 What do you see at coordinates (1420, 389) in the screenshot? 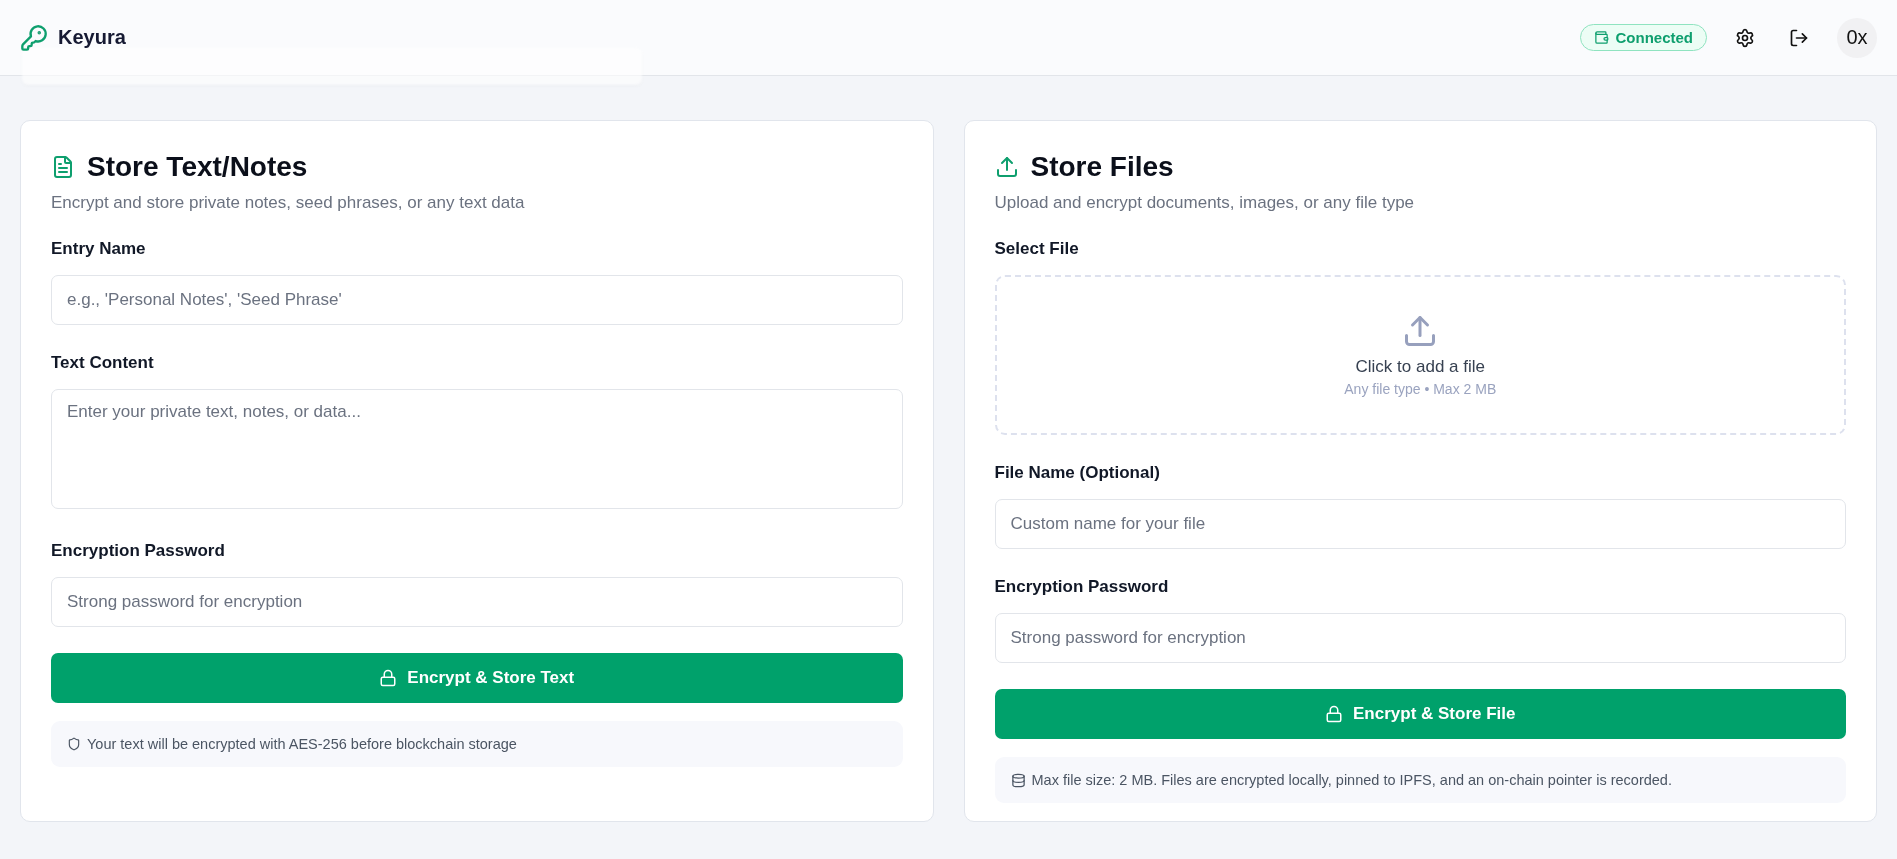
I see `dropzone-hint: Any file type • Max 2 MB` at bounding box center [1420, 389].